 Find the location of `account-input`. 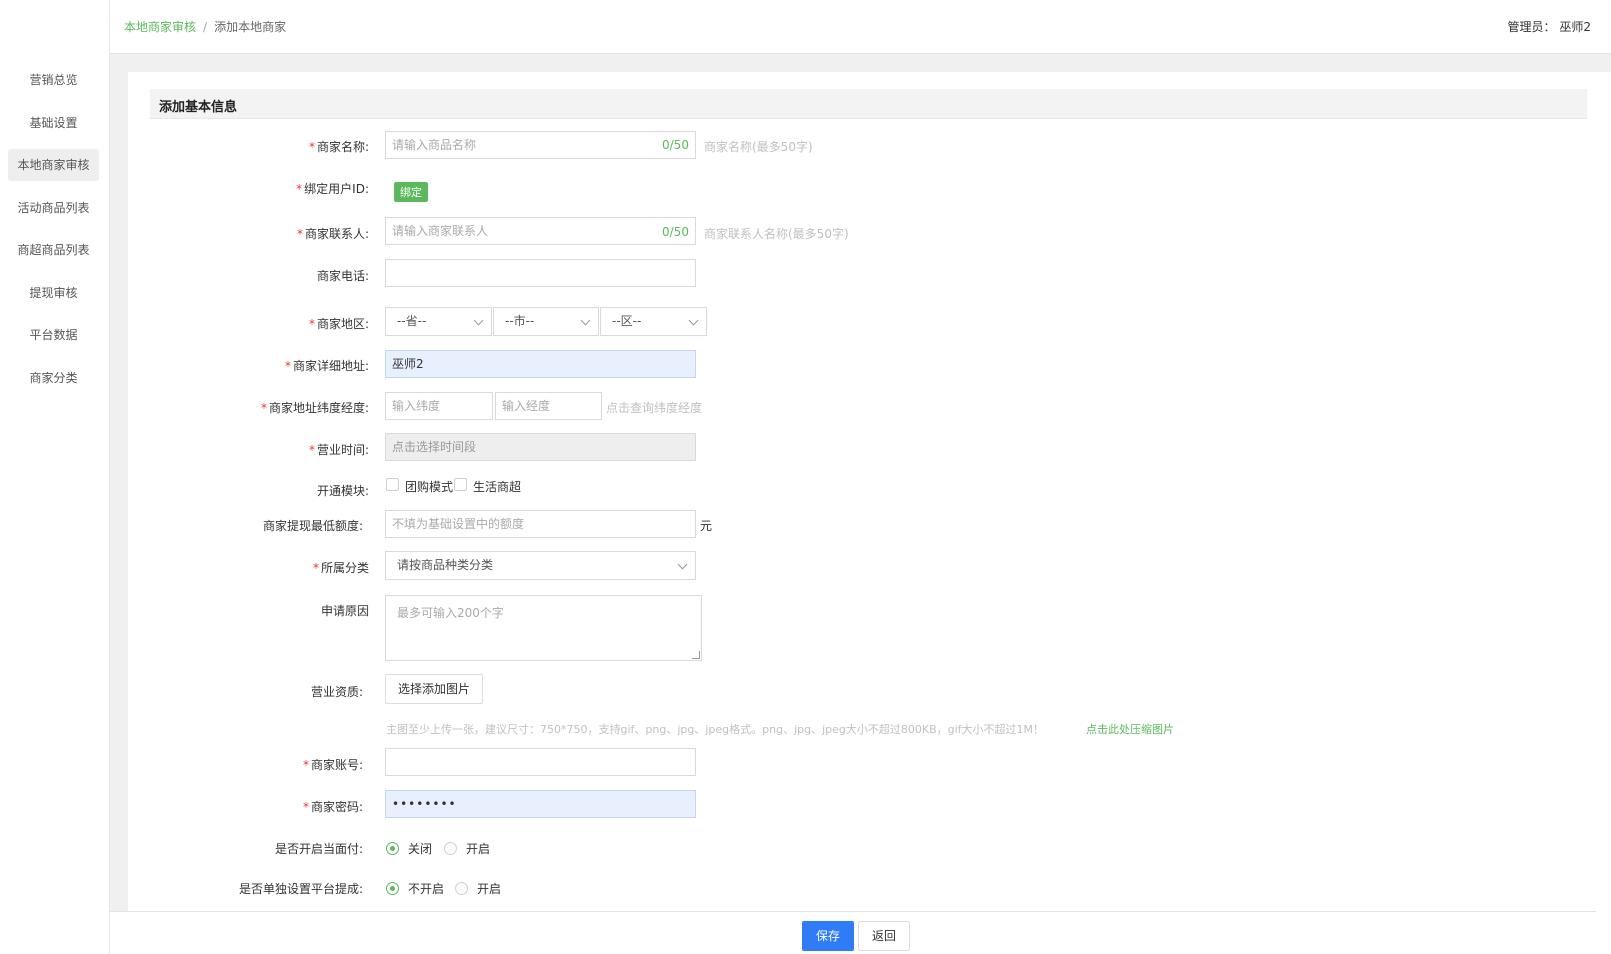

account-input is located at coordinates (540, 762).